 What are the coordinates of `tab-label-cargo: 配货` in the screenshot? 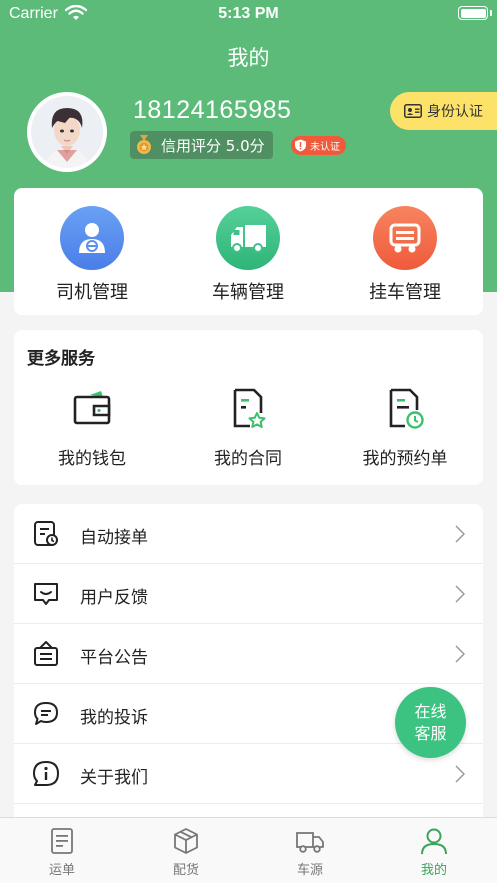 It's located at (185, 870).